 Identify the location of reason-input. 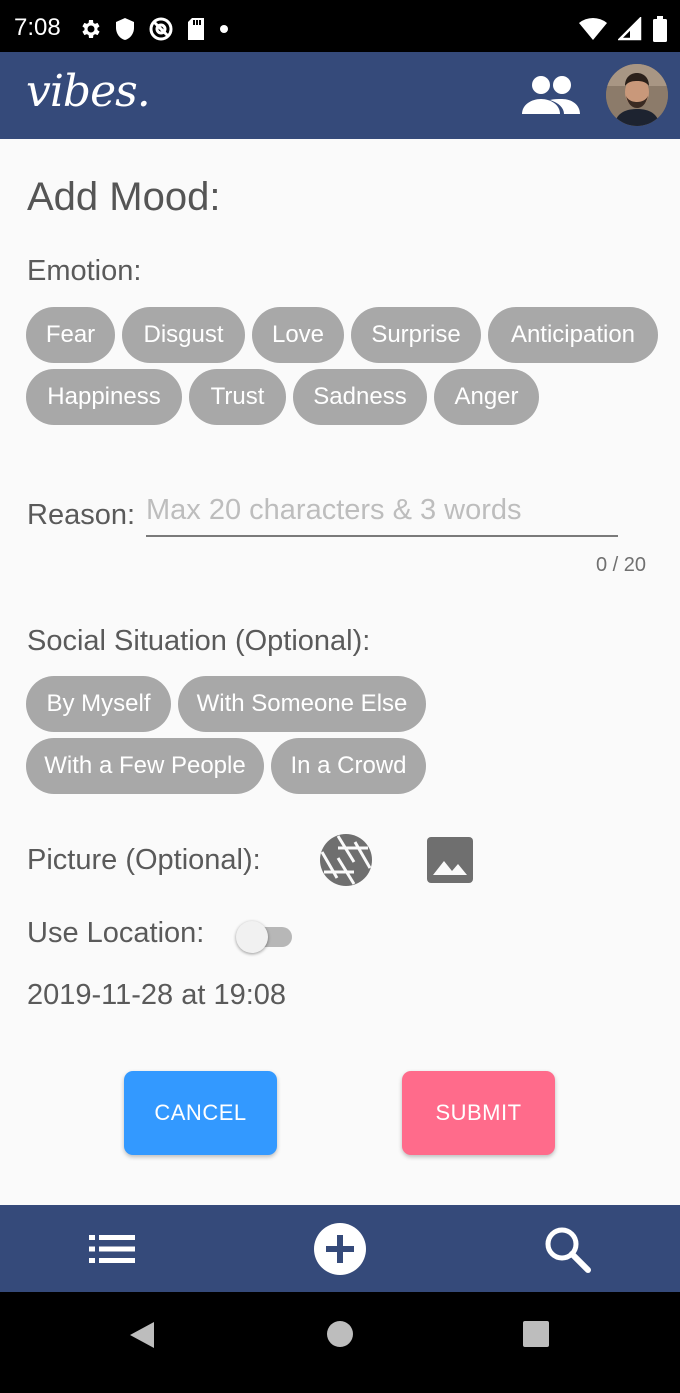
(382, 510).